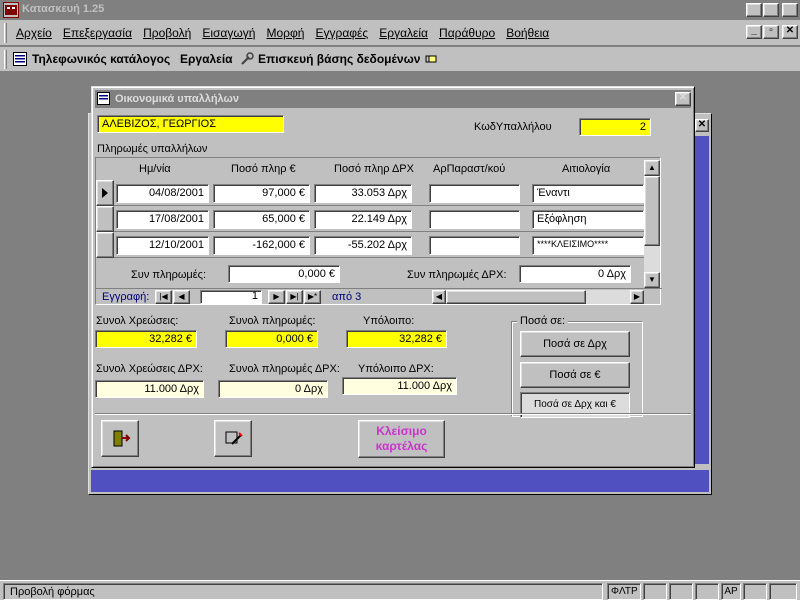 The height and width of the screenshot is (600, 800). Describe the element at coordinates (137, 321) in the screenshot. I see `total-charges-label: Συνολ Χρεώσεις:` at that location.